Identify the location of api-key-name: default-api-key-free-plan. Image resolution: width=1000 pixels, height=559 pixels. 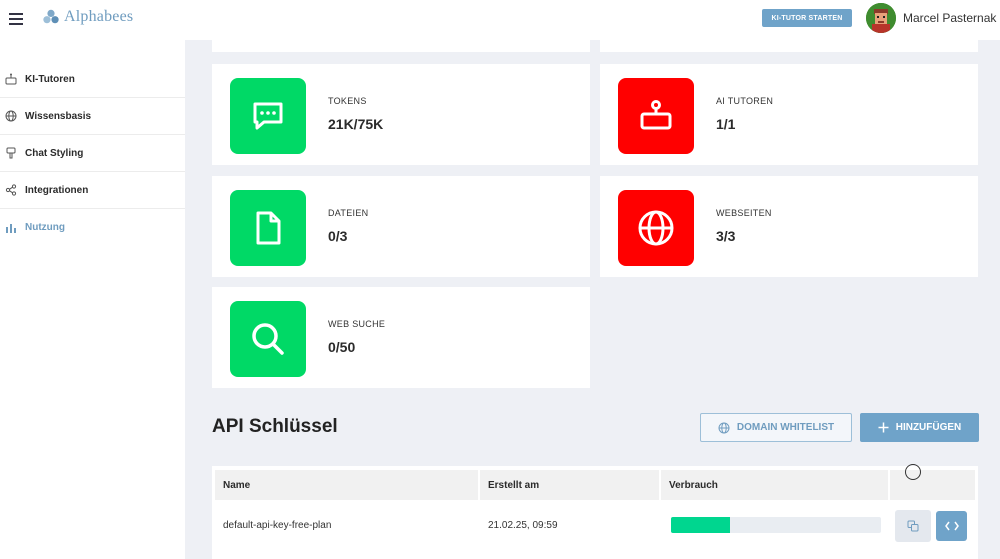
(277, 525).